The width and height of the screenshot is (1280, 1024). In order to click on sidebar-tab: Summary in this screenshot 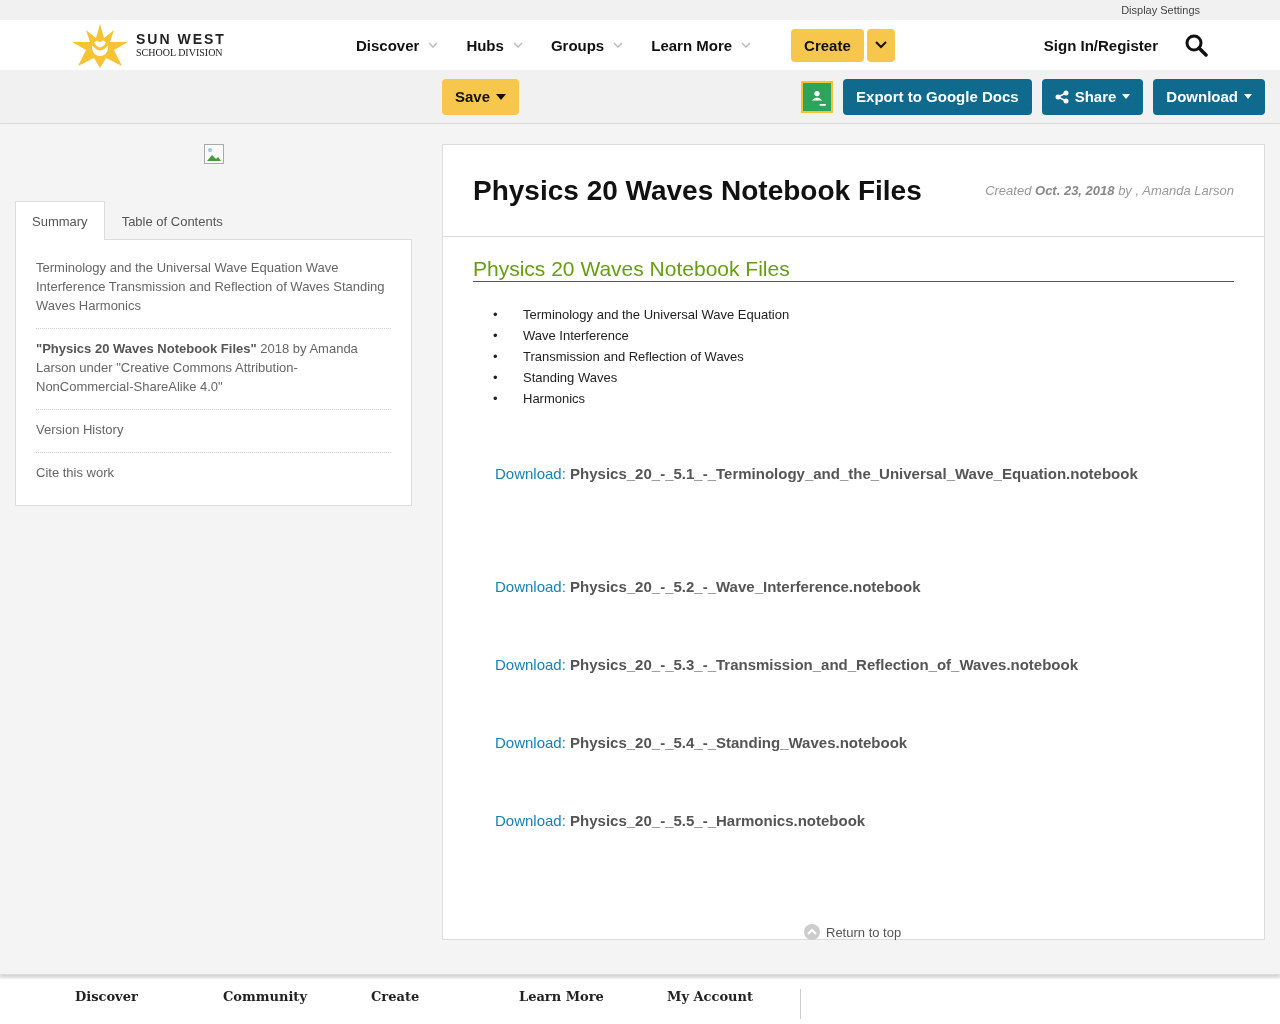, I will do `click(60, 220)`.